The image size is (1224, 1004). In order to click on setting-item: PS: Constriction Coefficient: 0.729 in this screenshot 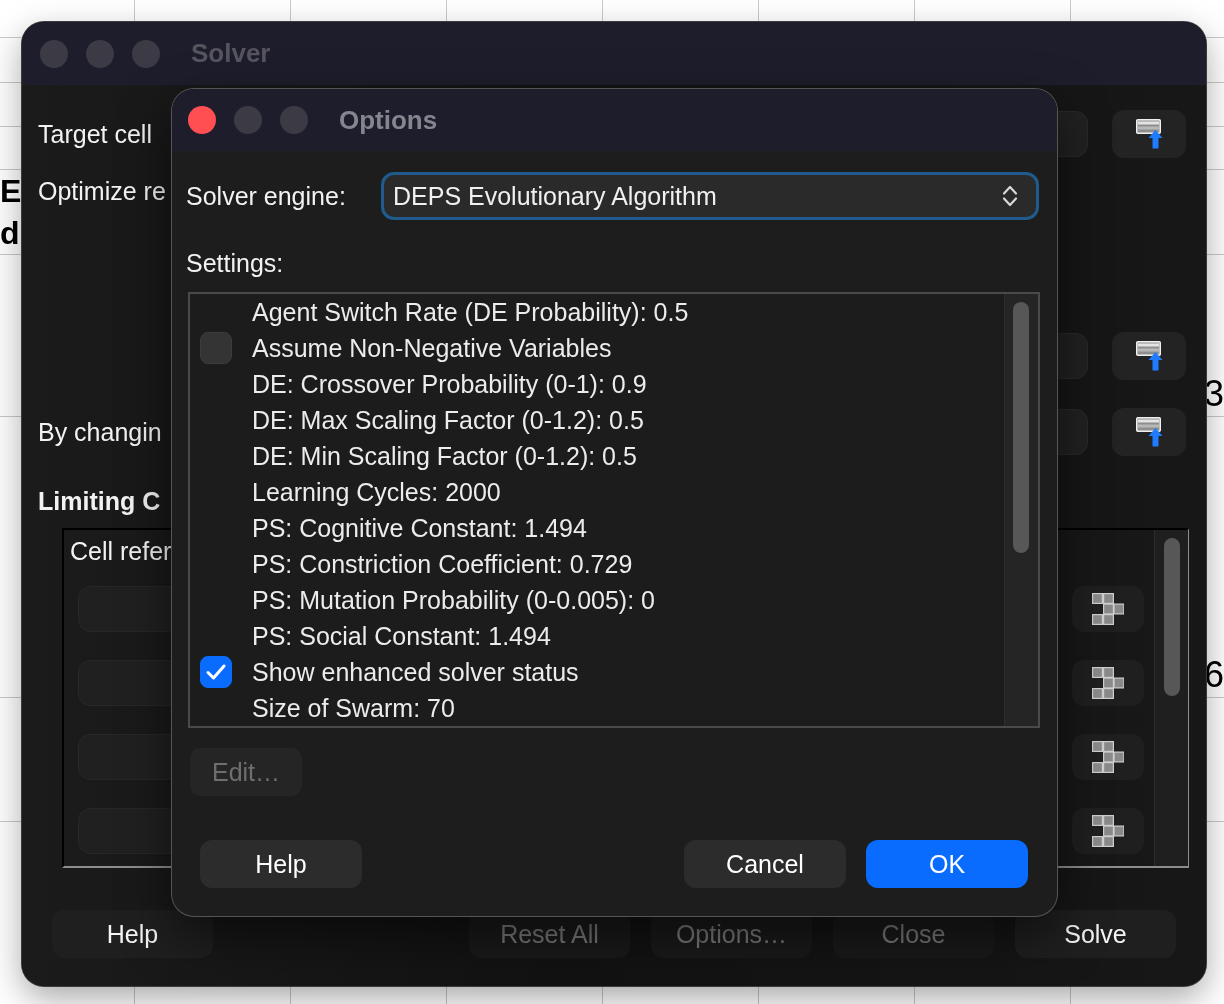, I will do `click(442, 564)`.